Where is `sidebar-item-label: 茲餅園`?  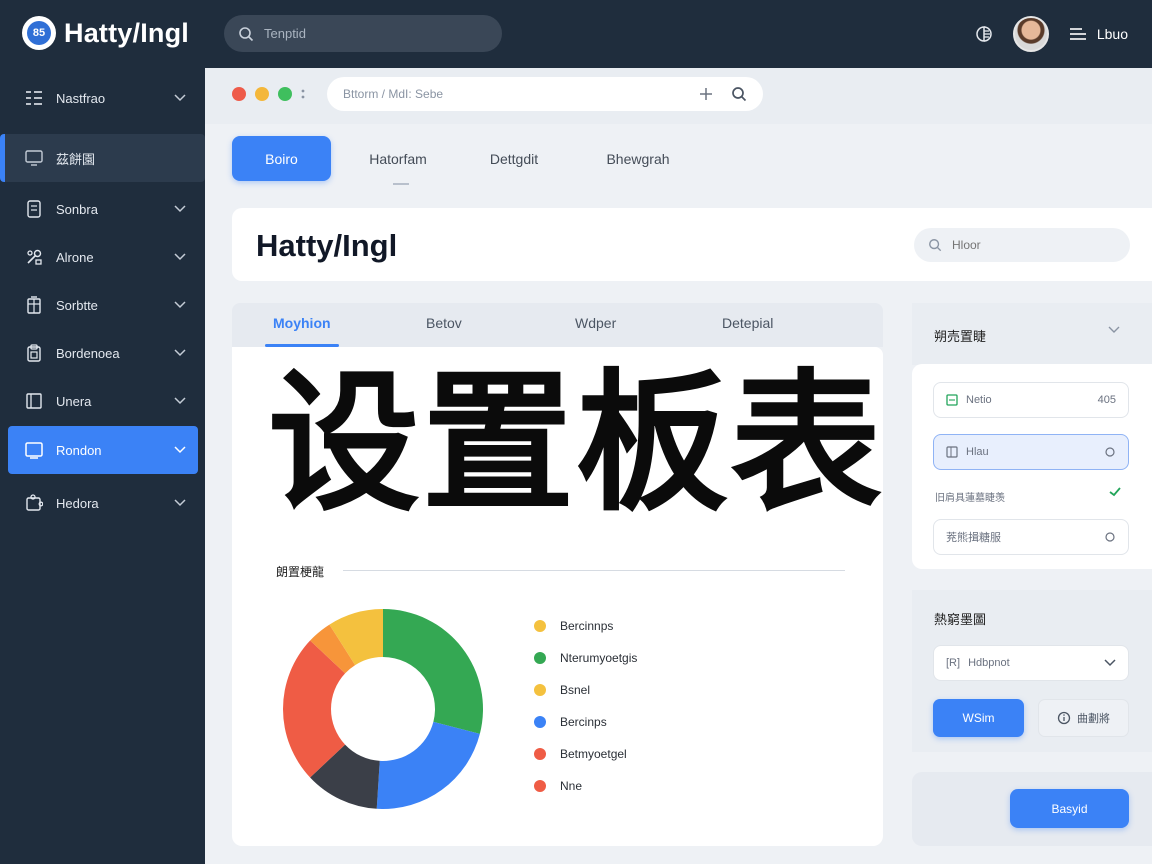 sidebar-item-label: 茲餅園 is located at coordinates (76, 159).